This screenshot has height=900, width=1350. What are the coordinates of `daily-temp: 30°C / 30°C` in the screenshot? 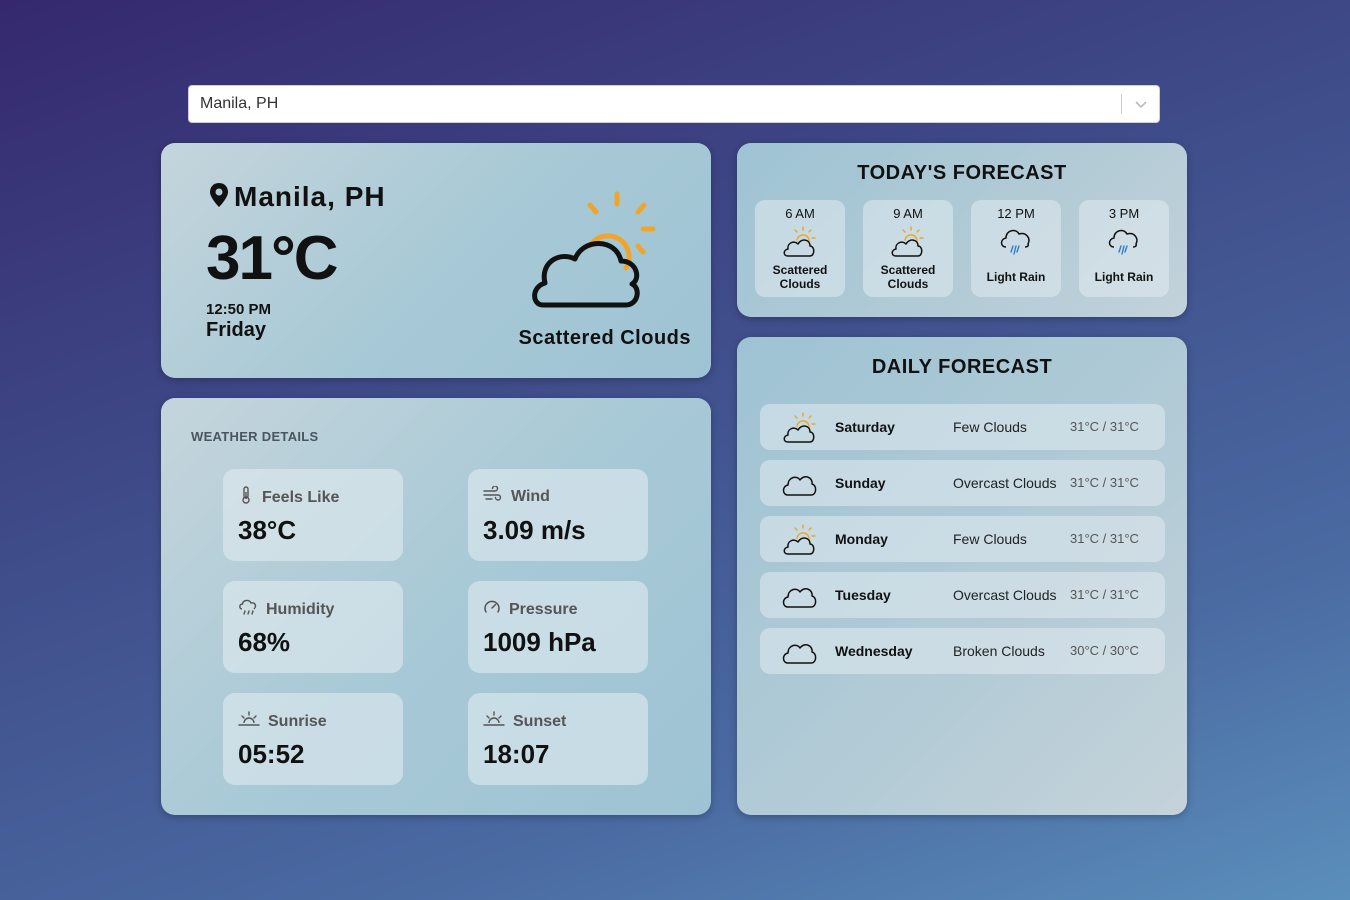 It's located at (1104, 650).